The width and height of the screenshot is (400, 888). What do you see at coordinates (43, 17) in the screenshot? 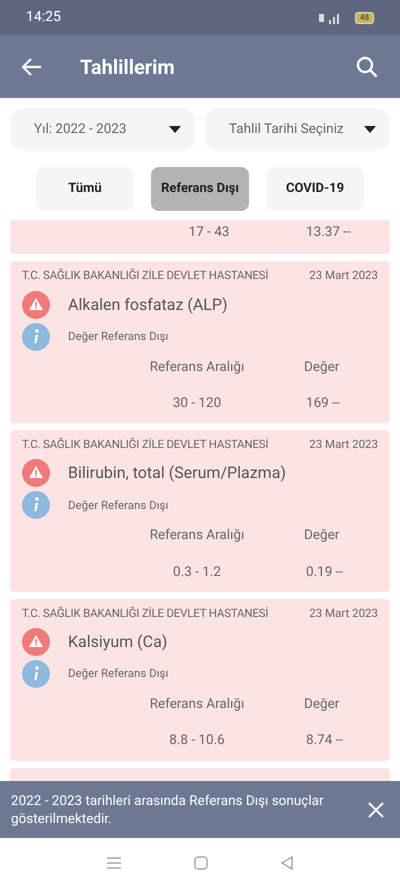
I see `clock: 14:25` at bounding box center [43, 17].